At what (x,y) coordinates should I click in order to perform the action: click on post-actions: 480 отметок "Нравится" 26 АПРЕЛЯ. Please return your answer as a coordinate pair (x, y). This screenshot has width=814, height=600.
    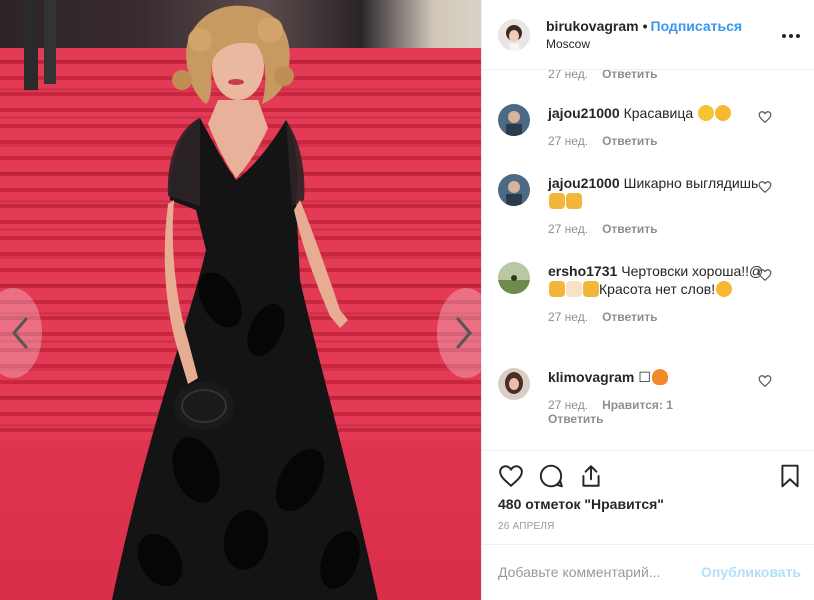
    Looking at the image, I should click on (648, 497).